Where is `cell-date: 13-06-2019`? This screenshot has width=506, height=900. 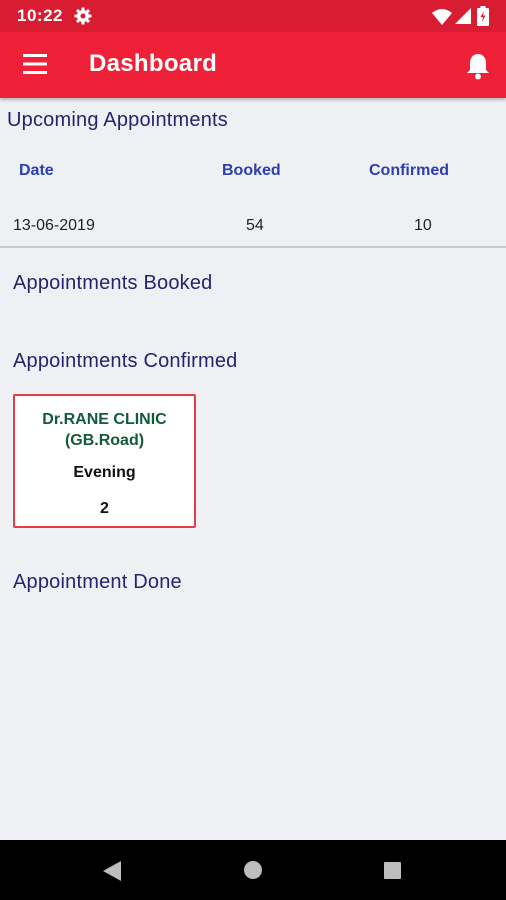 cell-date: 13-06-2019 is located at coordinates (54, 225).